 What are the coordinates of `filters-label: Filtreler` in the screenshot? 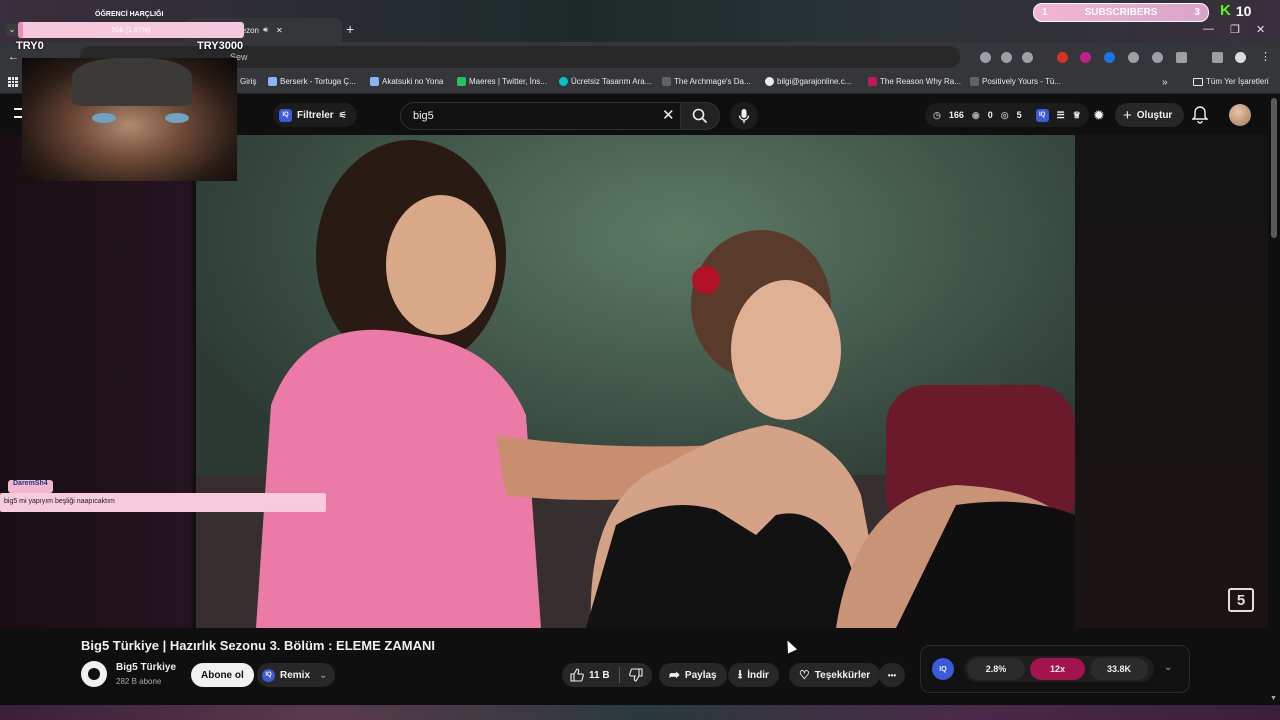 It's located at (315, 115).